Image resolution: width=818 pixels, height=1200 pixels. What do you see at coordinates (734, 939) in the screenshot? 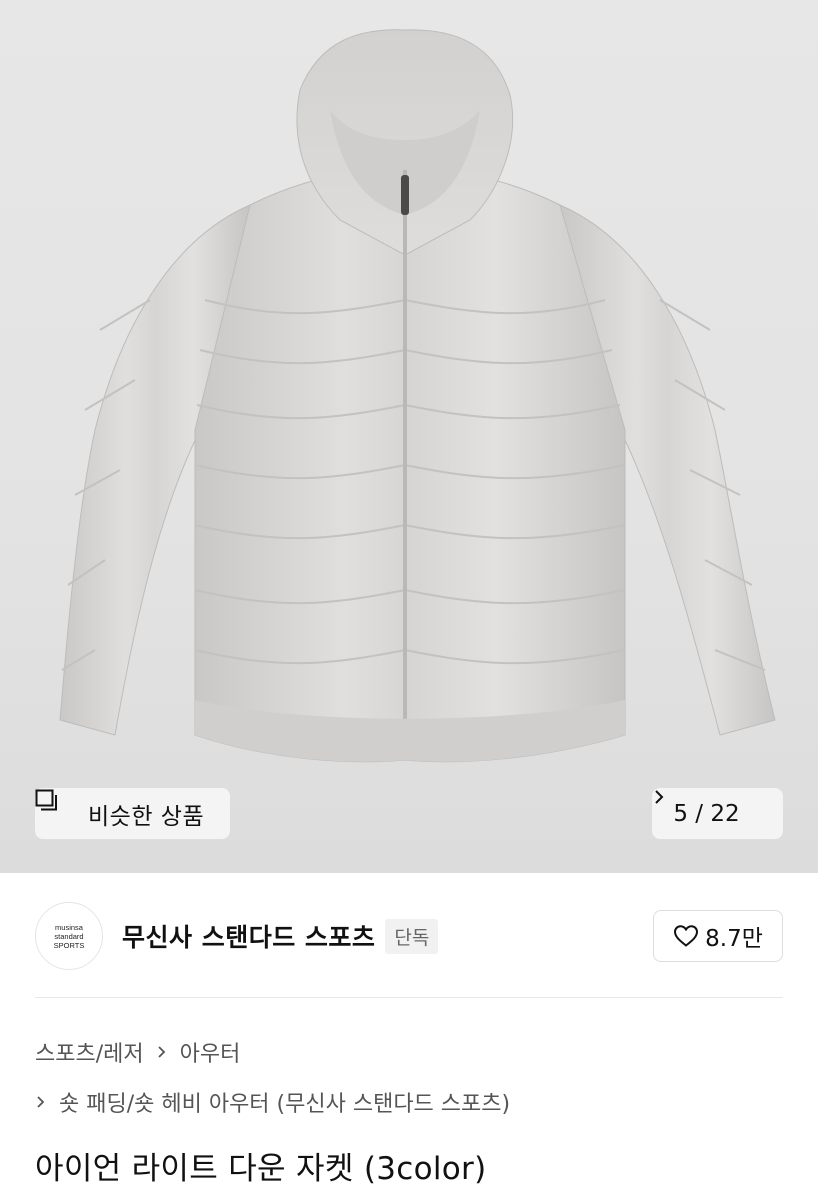
I see `like-count: 8.7만` at bounding box center [734, 939].